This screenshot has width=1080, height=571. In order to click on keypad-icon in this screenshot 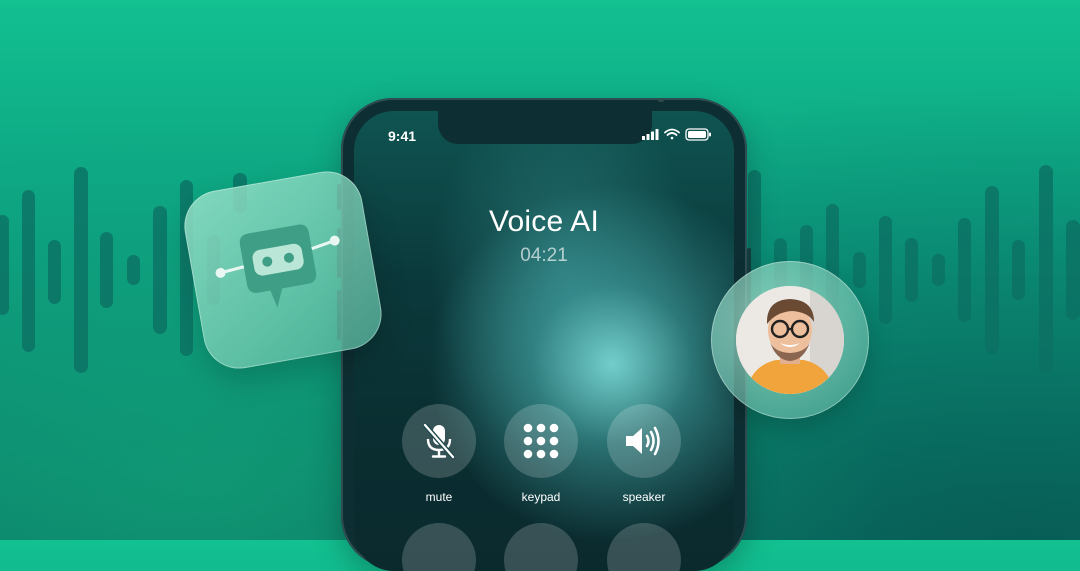, I will do `click(541, 441)`.